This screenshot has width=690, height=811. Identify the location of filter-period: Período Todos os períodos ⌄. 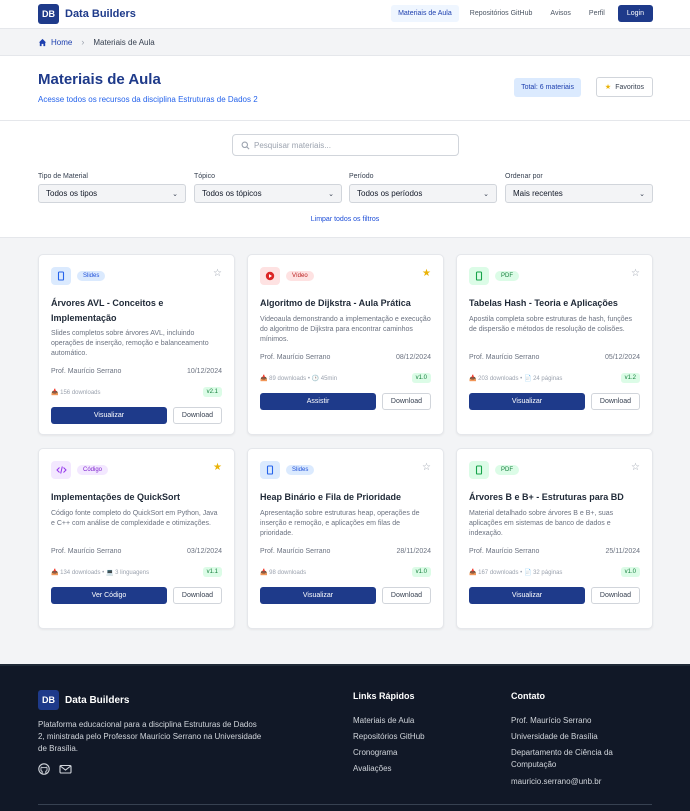
(423, 188).